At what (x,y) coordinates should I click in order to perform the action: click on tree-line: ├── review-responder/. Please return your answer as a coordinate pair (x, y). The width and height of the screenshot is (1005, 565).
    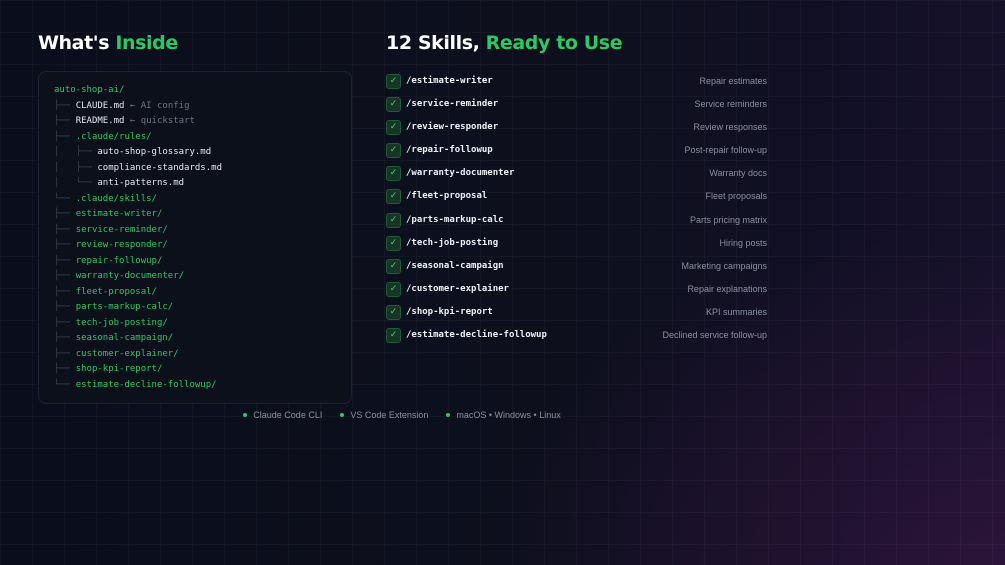
    Looking at the image, I should click on (195, 246).